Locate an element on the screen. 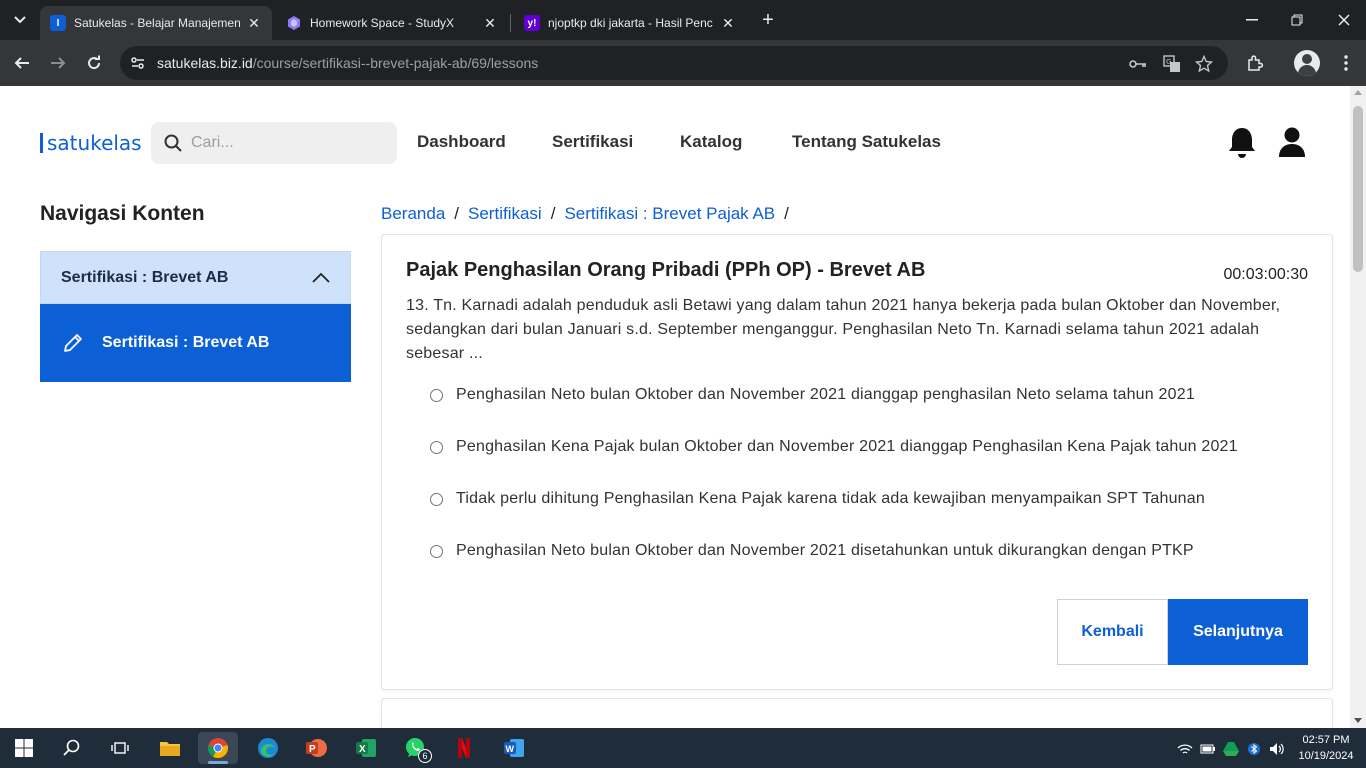 The width and height of the screenshot is (1366, 768). file-explorer-icon is located at coordinates (170, 748).